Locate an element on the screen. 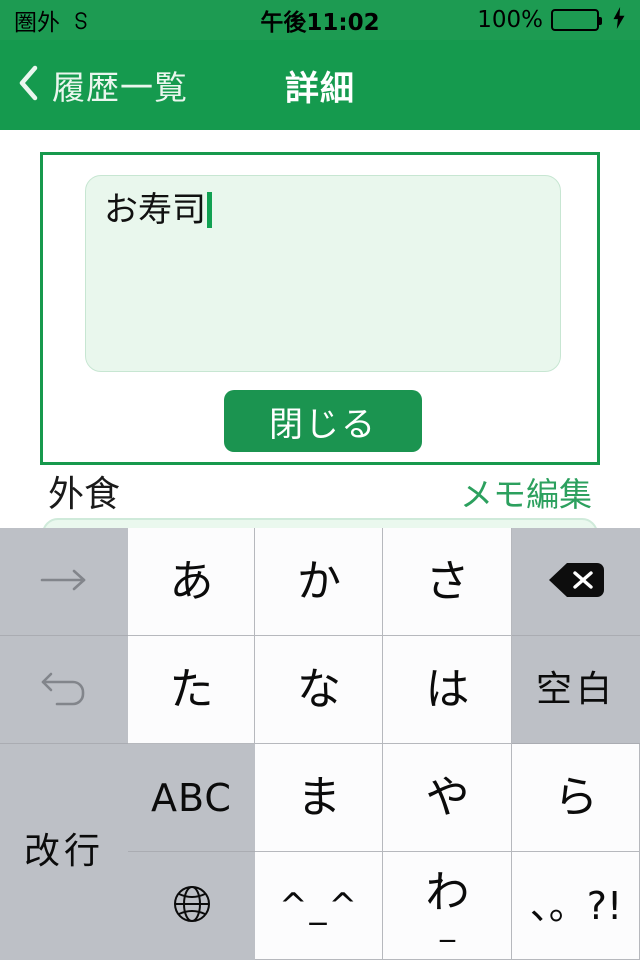 This screenshot has height=960, width=640. back-button-label: 履歴一覧 is located at coordinates (120, 87).